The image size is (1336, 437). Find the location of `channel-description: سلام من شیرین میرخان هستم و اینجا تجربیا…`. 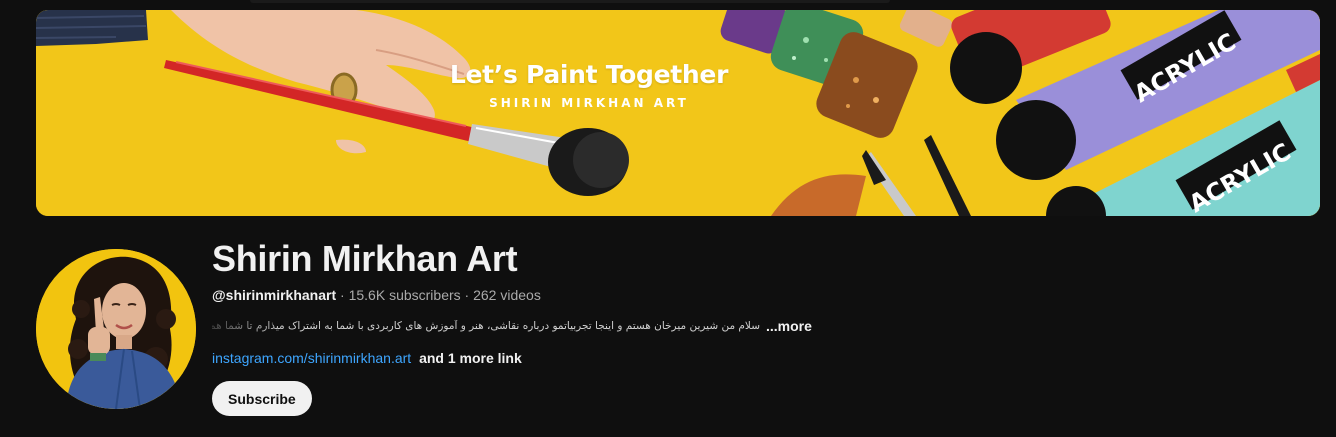

channel-description: سلام من شیرین میرخان هستم و اینجا تجربیا… is located at coordinates (512, 326).